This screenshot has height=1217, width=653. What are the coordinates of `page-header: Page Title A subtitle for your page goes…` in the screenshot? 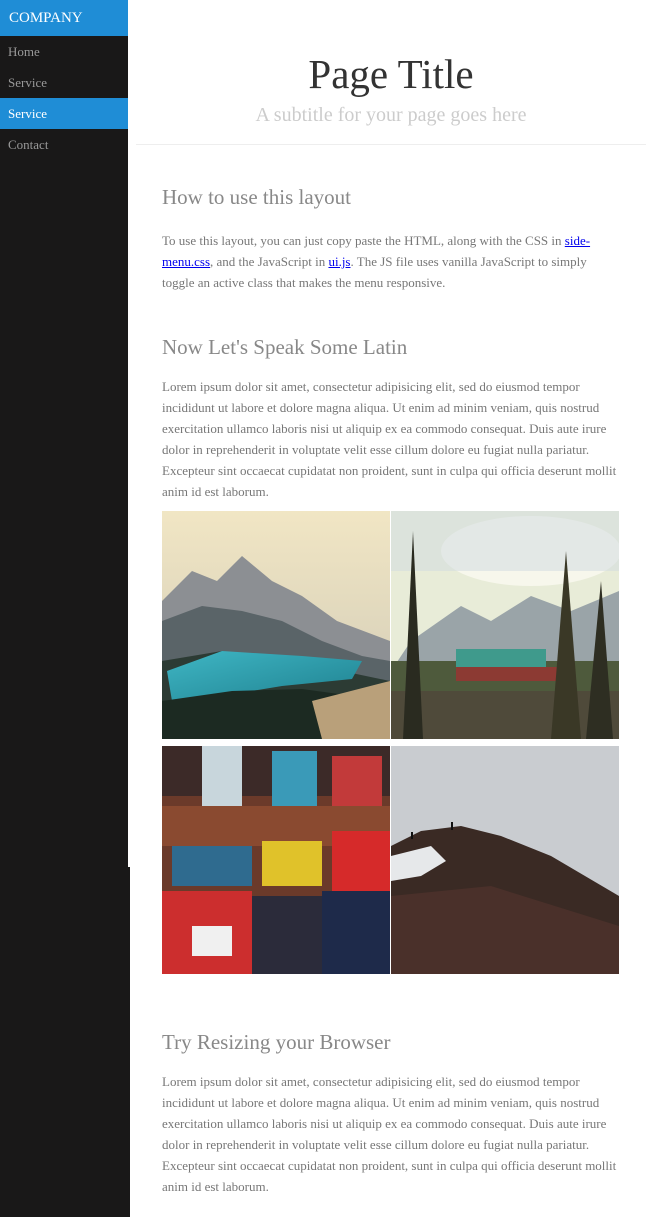 It's located at (391, 72).